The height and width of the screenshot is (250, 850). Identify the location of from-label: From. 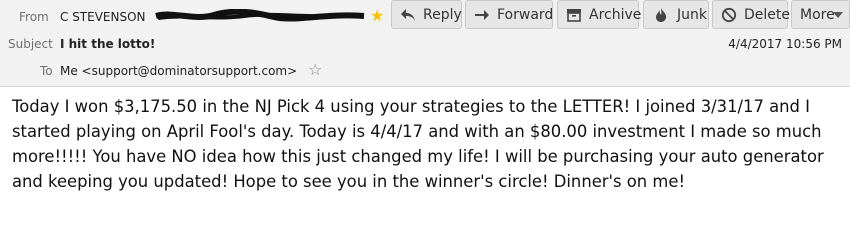
(34, 17).